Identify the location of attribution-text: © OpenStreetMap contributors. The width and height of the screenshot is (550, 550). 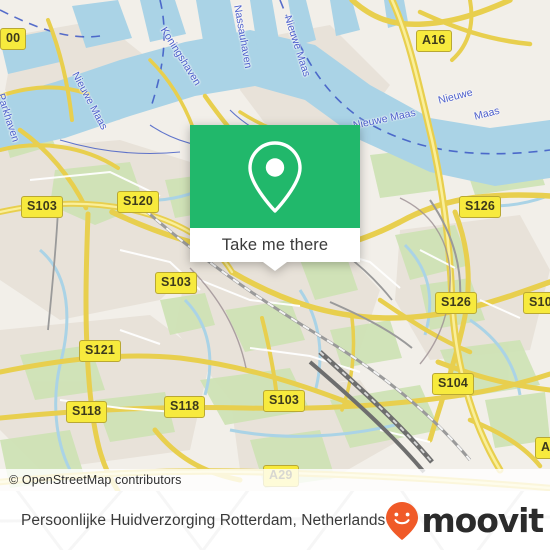
(95, 480).